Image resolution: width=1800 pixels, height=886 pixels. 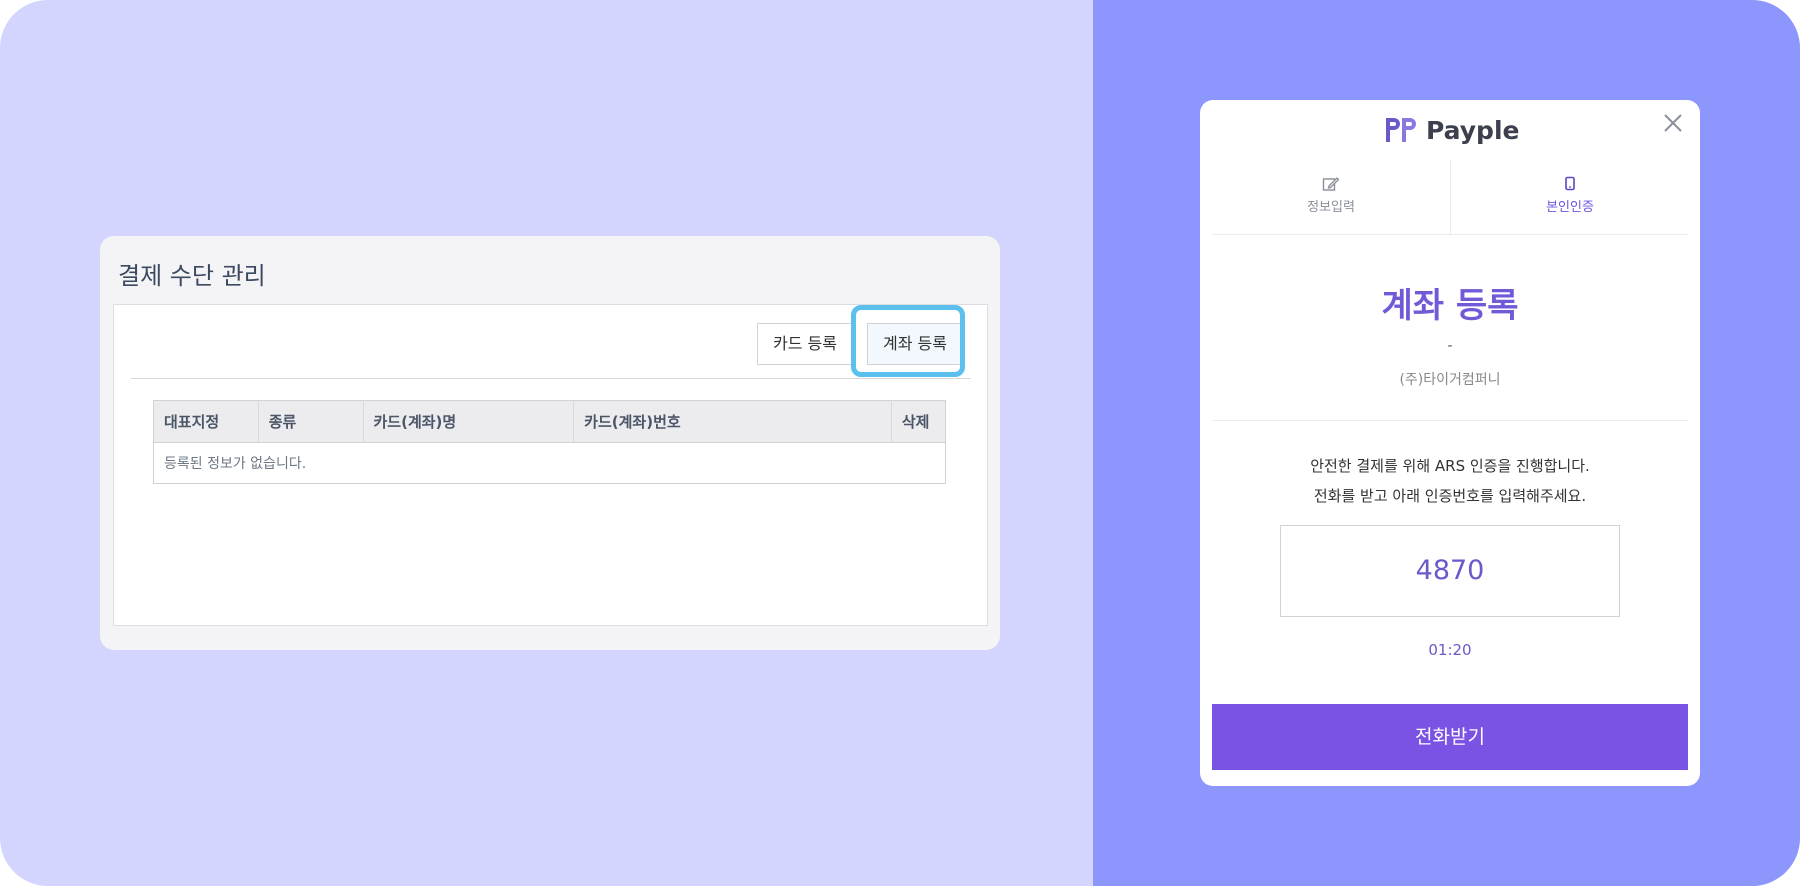 I want to click on step-tabs: 정보입력 본인인증, so click(x=1450, y=197).